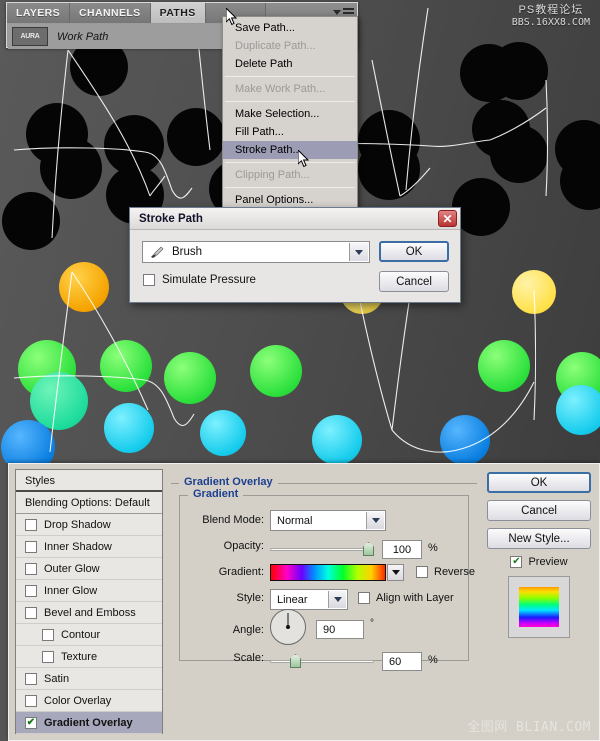 This screenshot has height=741, width=600. Describe the element at coordinates (57, 678) in the screenshot. I see `effect-label: Satin` at that location.